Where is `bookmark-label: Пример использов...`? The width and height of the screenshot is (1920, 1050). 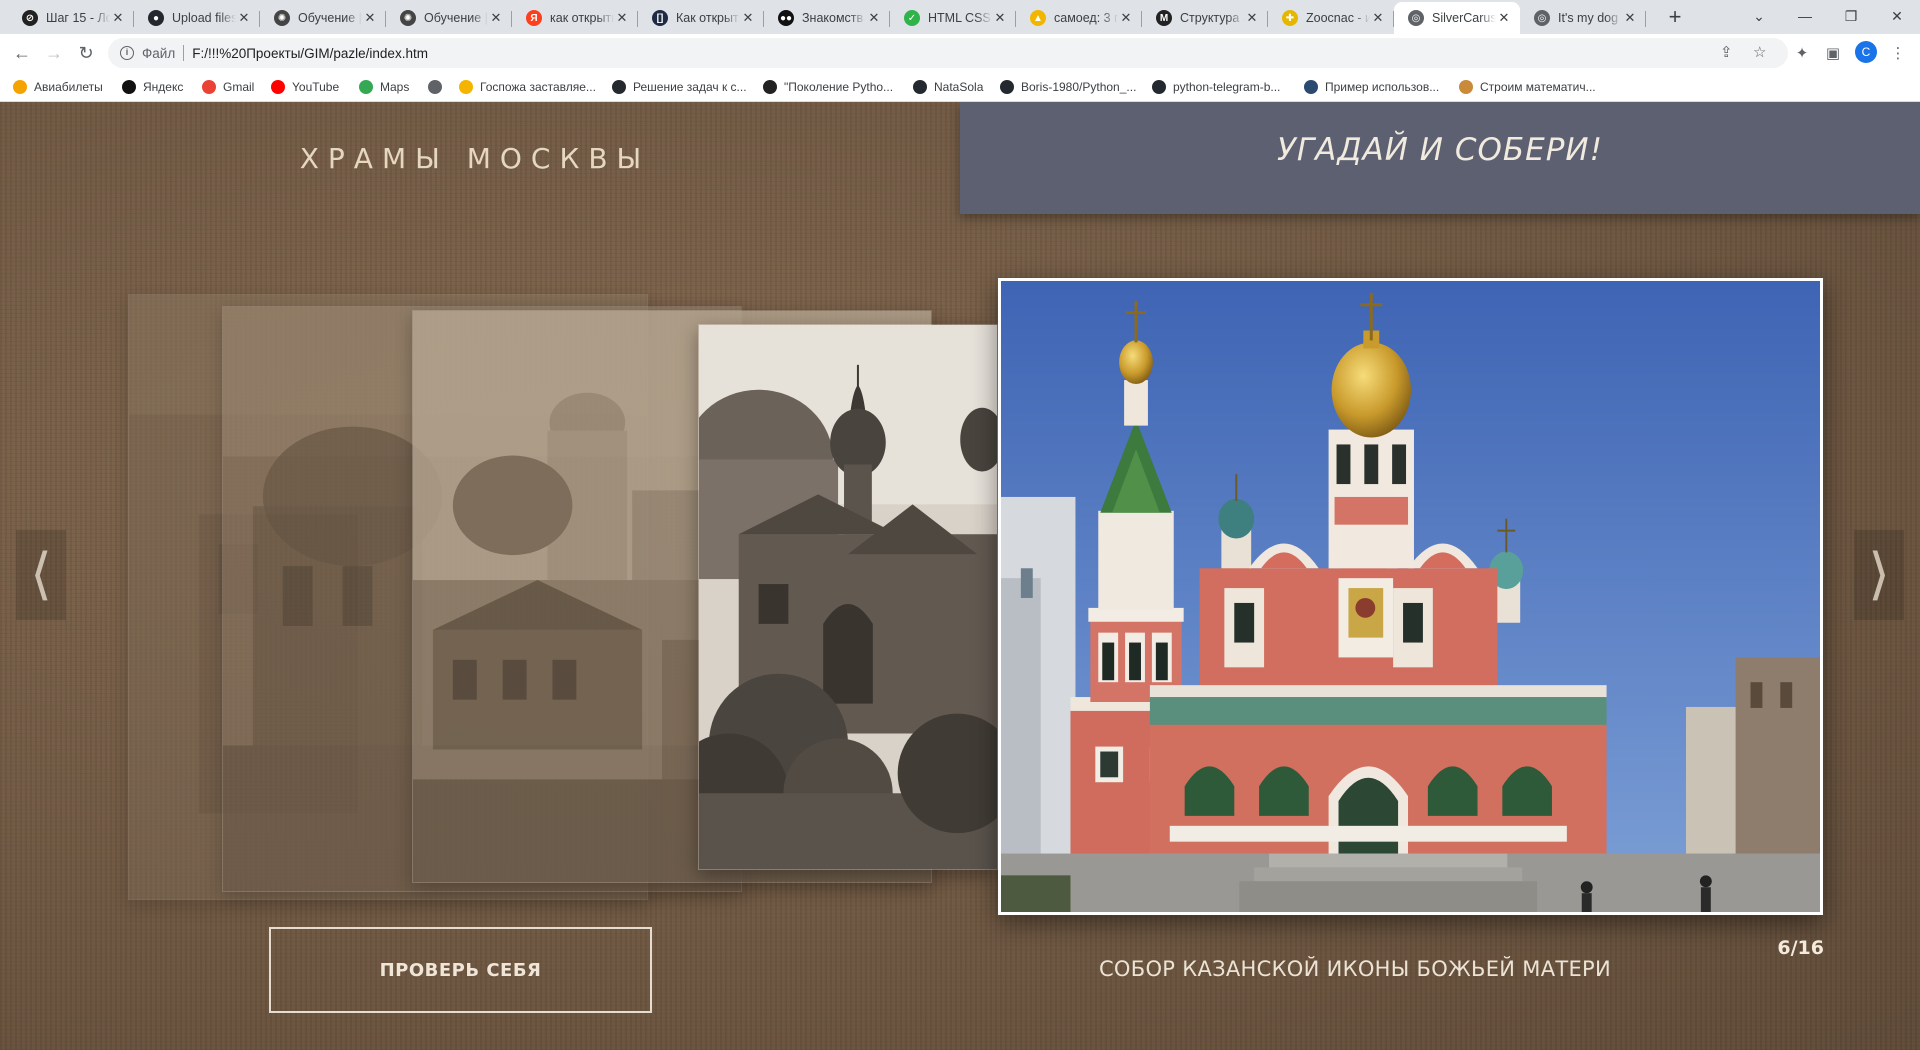 bookmark-label: Пример использов... is located at coordinates (1382, 87).